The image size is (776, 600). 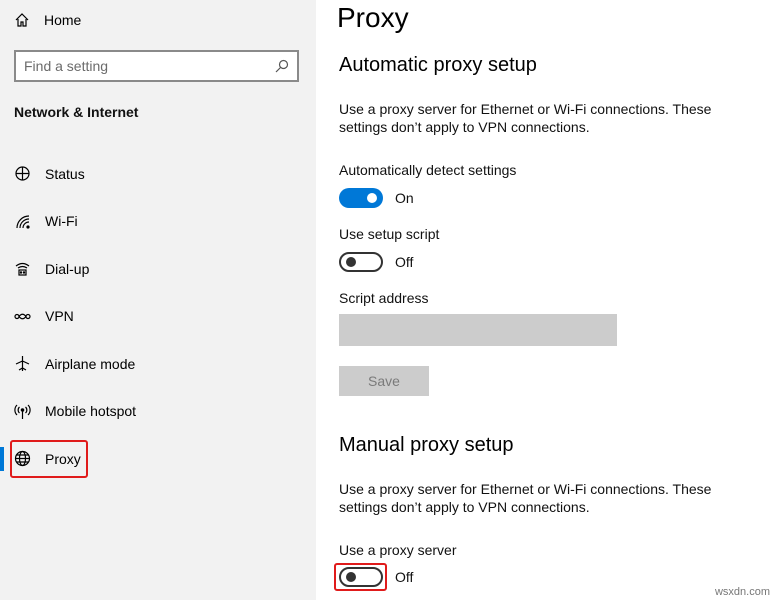 I want to click on manual-proxy-heading: Manual proxy setup, so click(x=426, y=445).